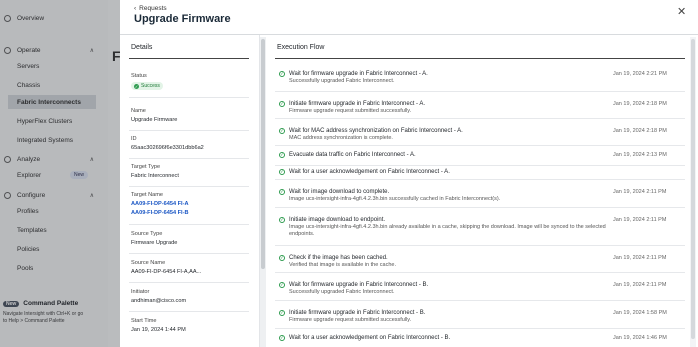 This screenshot has height=347, width=698. What do you see at coordinates (155, 171) in the screenshot?
I see `target-type-field: Target Type Fabric Interconnect` at bounding box center [155, 171].